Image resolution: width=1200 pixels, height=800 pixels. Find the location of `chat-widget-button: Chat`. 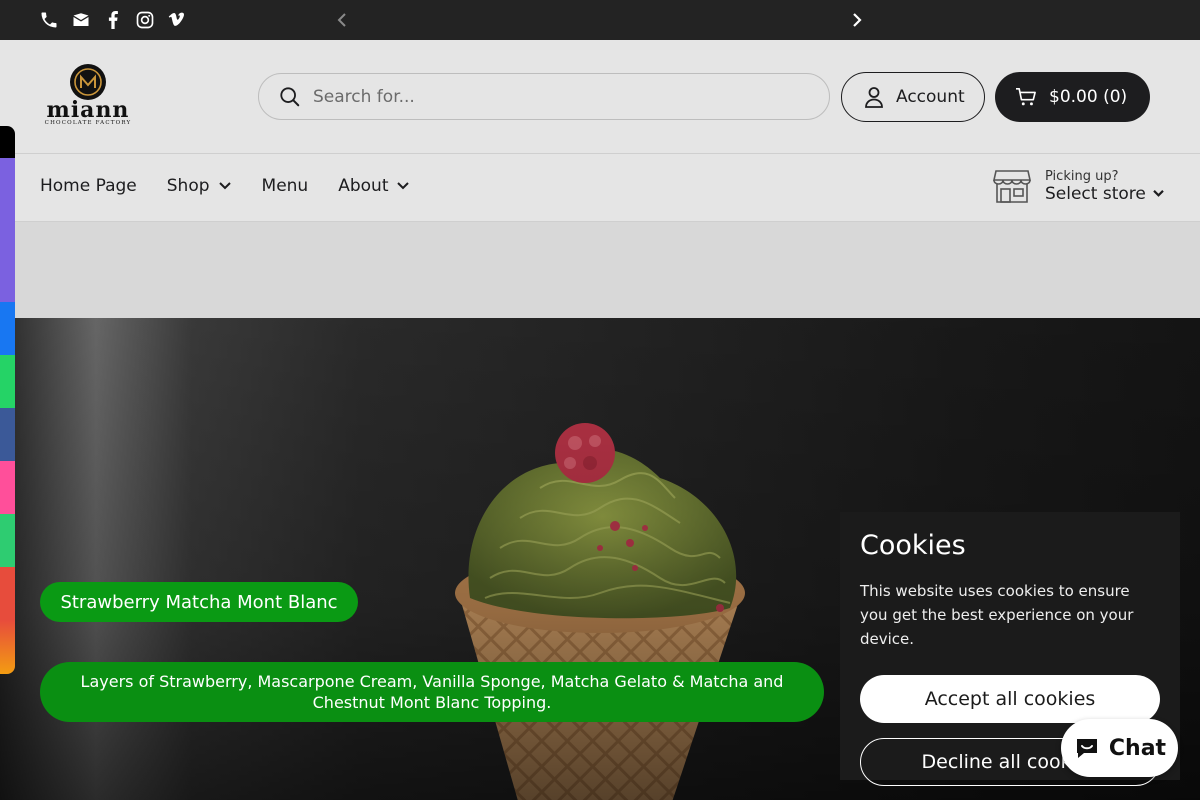

chat-widget-button: Chat is located at coordinates (1119, 748).